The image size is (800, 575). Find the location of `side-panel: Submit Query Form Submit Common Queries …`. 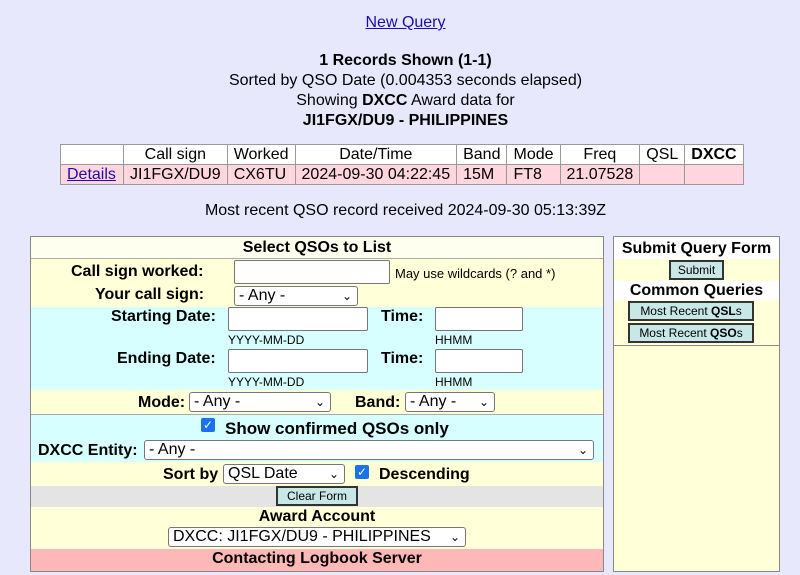

side-panel: Submit Query Form Submit Common Queries … is located at coordinates (696, 404).